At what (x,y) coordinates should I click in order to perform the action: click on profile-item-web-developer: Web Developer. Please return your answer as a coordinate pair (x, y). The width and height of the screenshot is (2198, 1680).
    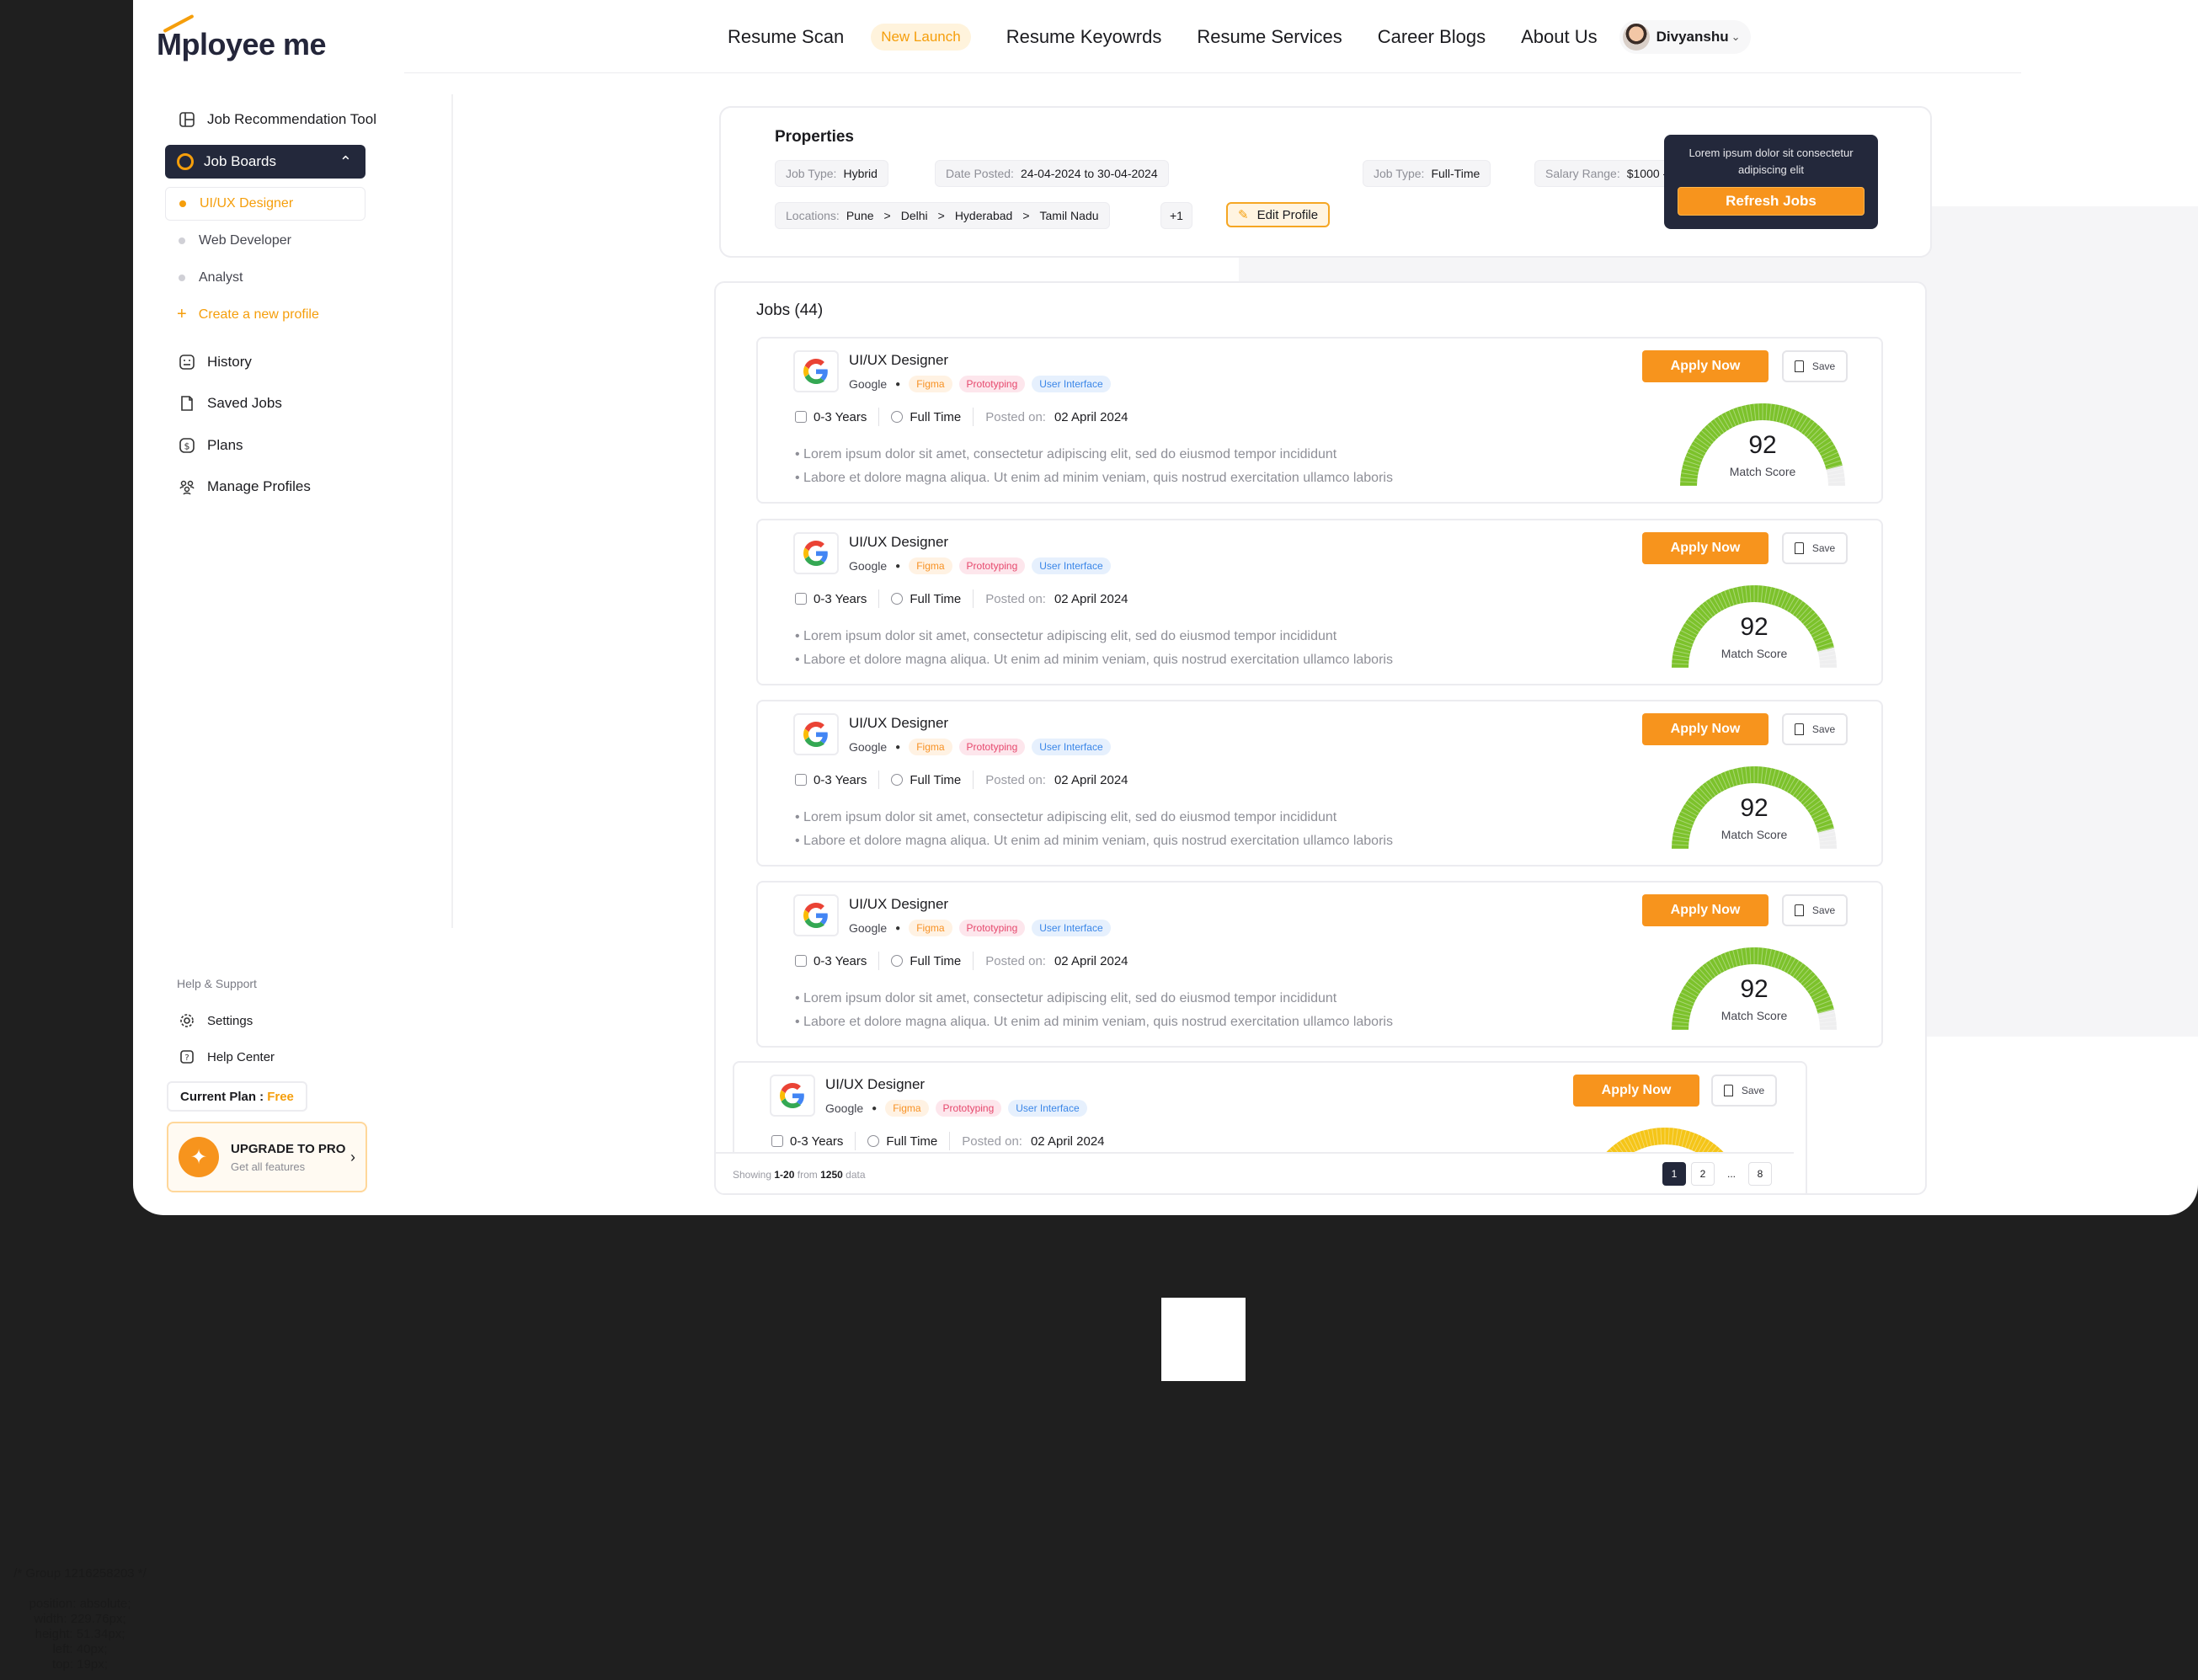
    Looking at the image, I should click on (265, 241).